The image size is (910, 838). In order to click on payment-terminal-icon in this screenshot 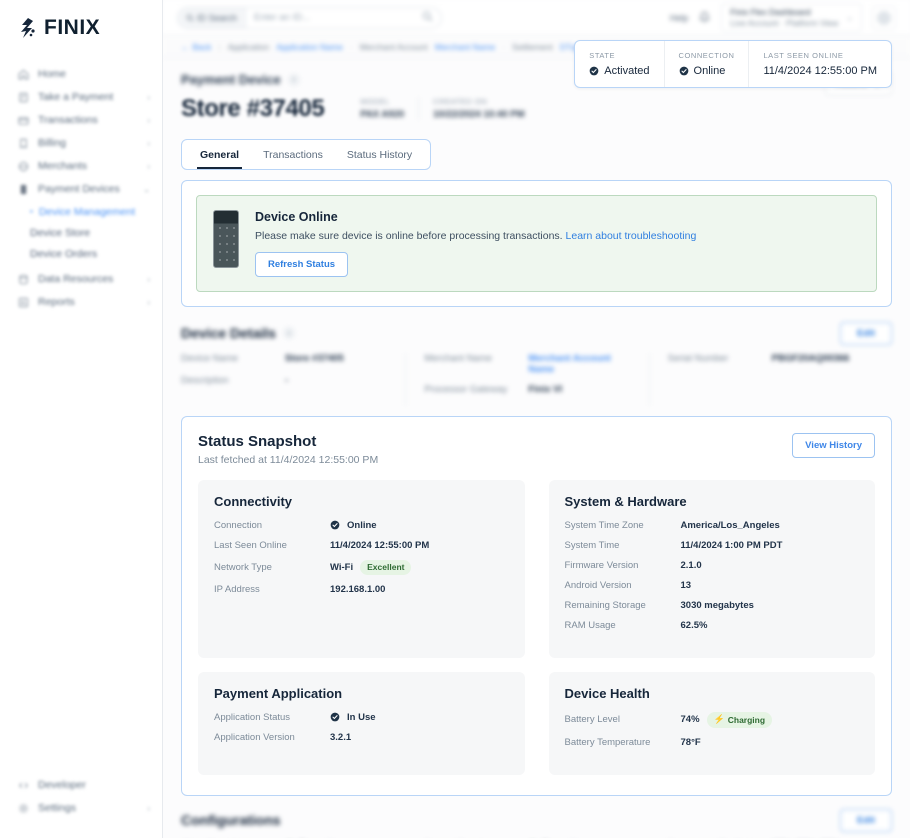, I will do `click(226, 239)`.